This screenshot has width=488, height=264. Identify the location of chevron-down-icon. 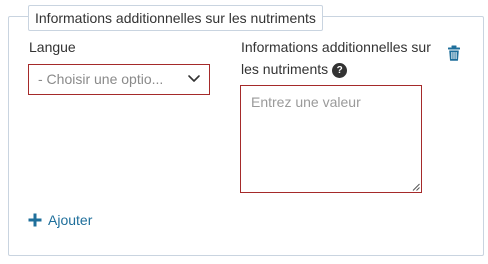
(194, 78).